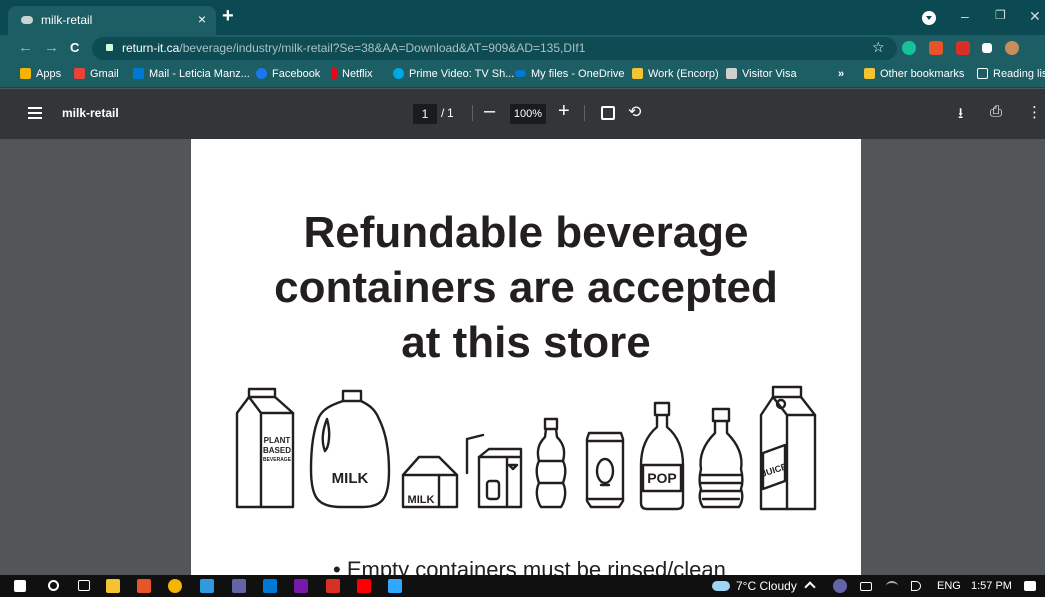 The image size is (1045, 597). Describe the element at coordinates (20, 586) in the screenshot. I see `windows-start-icon` at that location.